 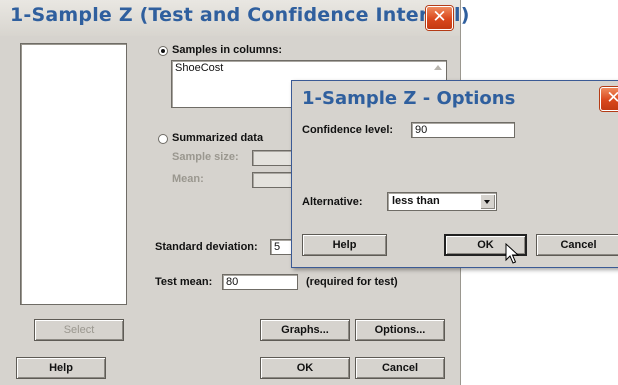 What do you see at coordinates (260, 282) in the screenshot?
I see `test-mean-field: 80` at bounding box center [260, 282].